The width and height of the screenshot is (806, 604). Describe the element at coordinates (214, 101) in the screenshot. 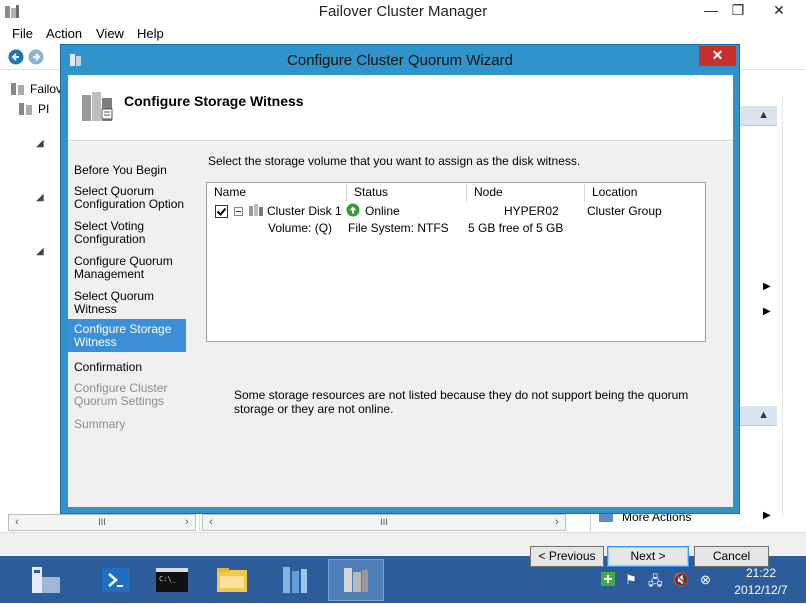

I see `wizard-page-title: Configure Storage Witness` at that location.